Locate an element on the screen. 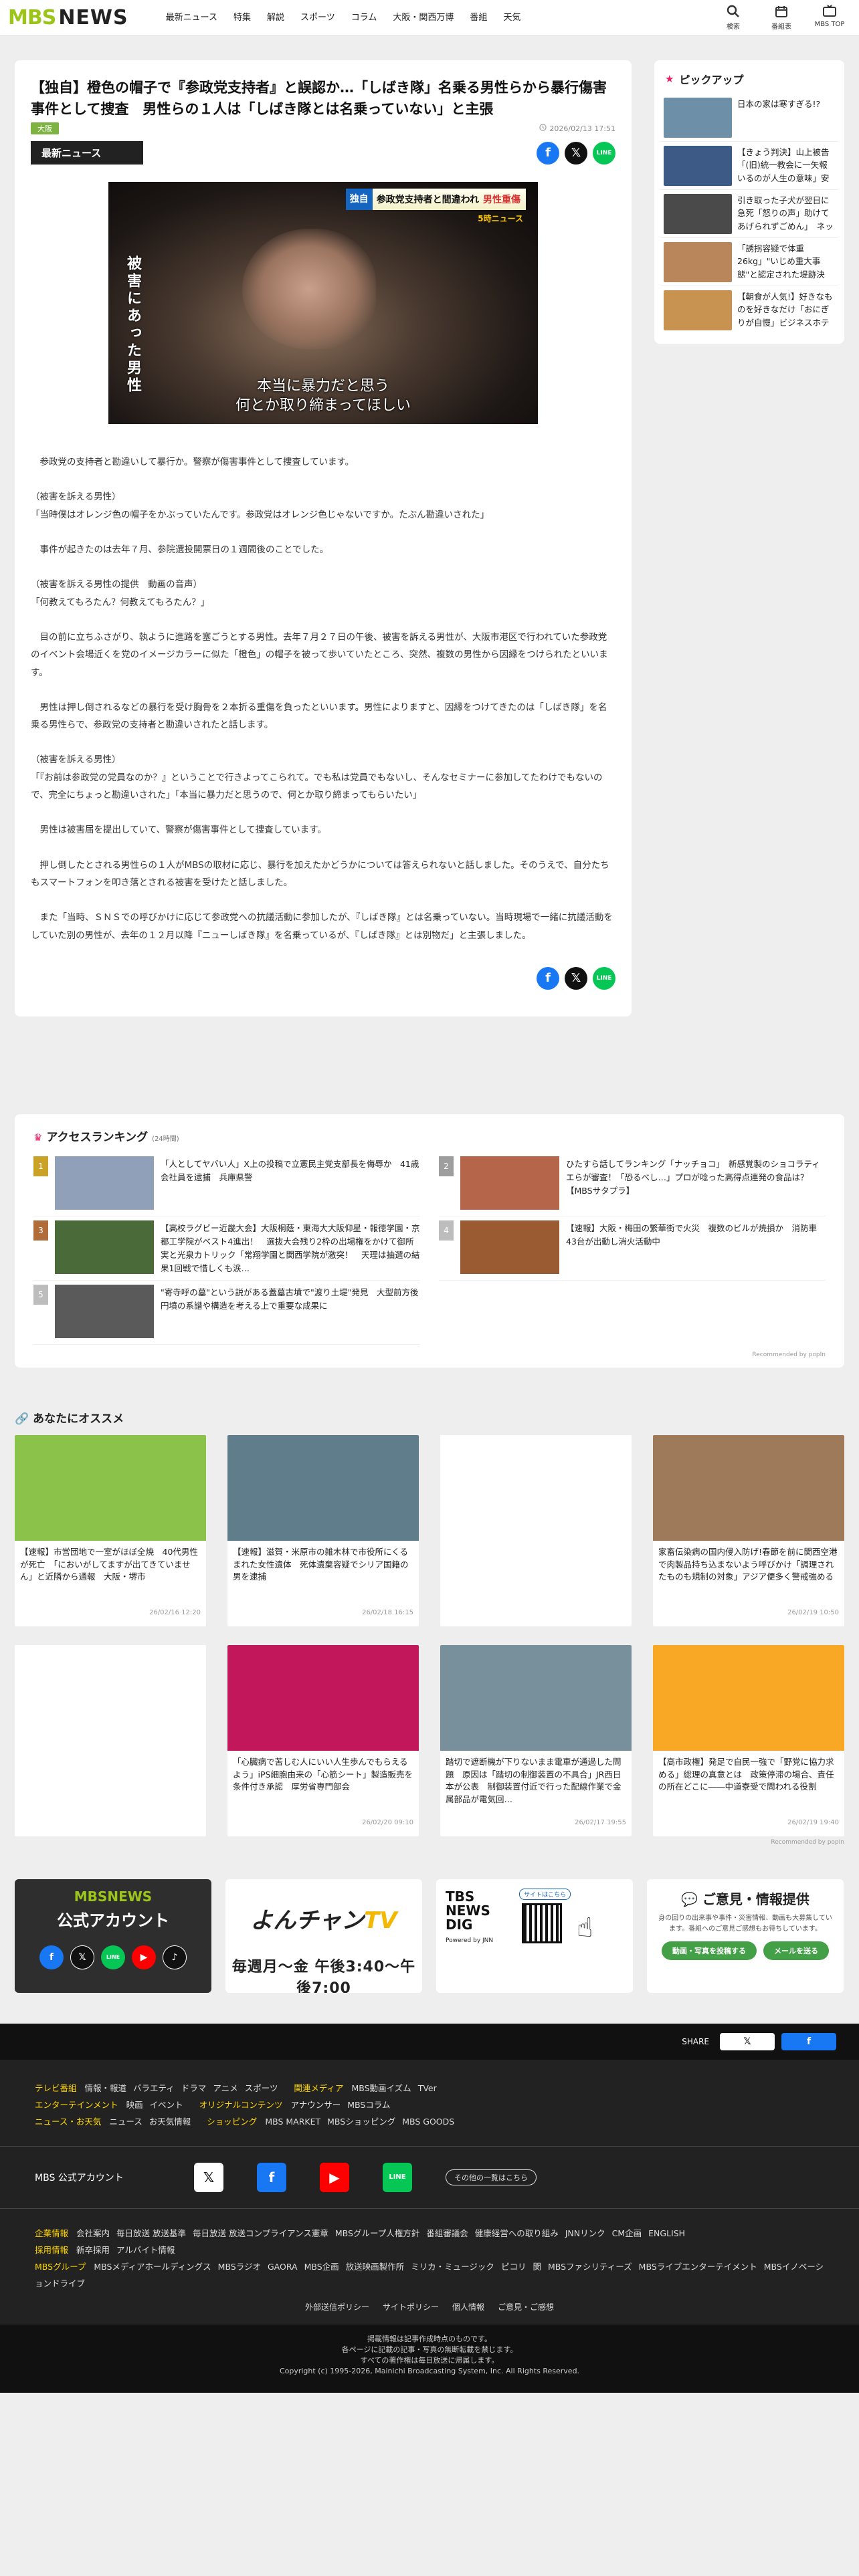  popin-credit: Recommended by popIn is located at coordinates (429, 1355).